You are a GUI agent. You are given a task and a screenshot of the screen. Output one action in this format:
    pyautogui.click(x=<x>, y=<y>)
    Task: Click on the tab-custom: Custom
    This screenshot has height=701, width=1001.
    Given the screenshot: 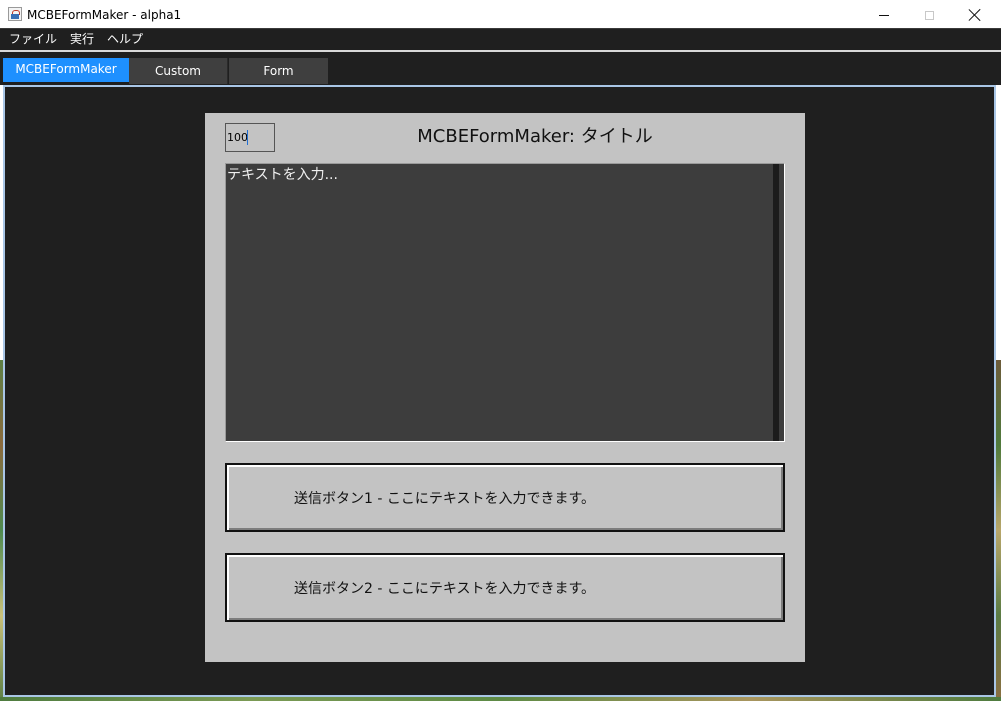 What is the action you would take?
    pyautogui.click(x=178, y=71)
    